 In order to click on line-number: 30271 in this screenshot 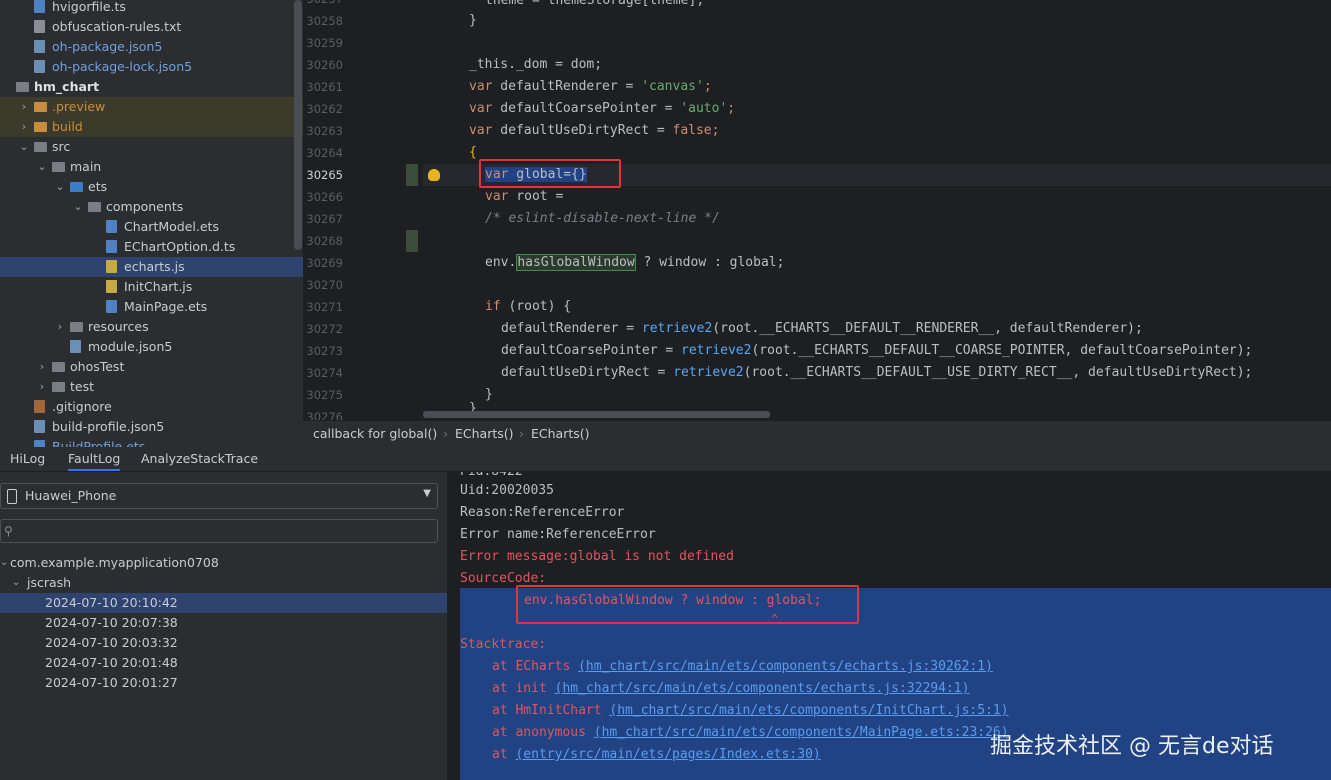, I will do `click(324, 307)`.